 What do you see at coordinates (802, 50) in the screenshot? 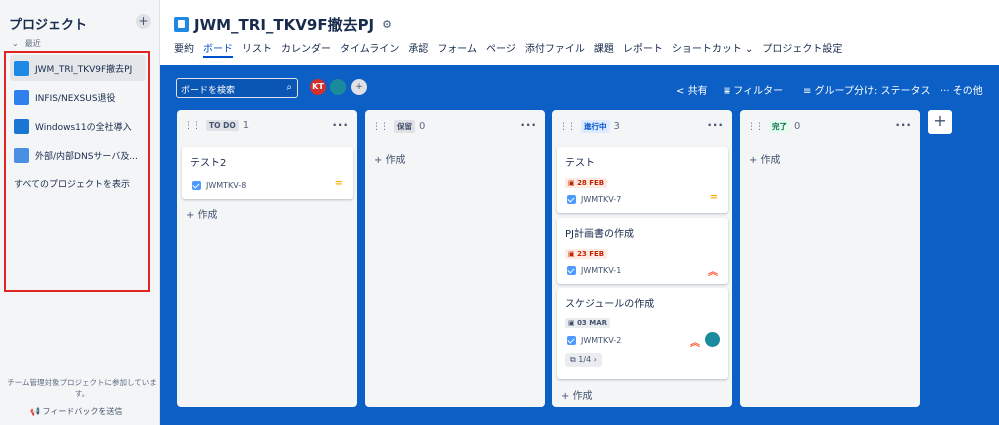
I see `tab-project-settings: プロジェクト設定` at bounding box center [802, 50].